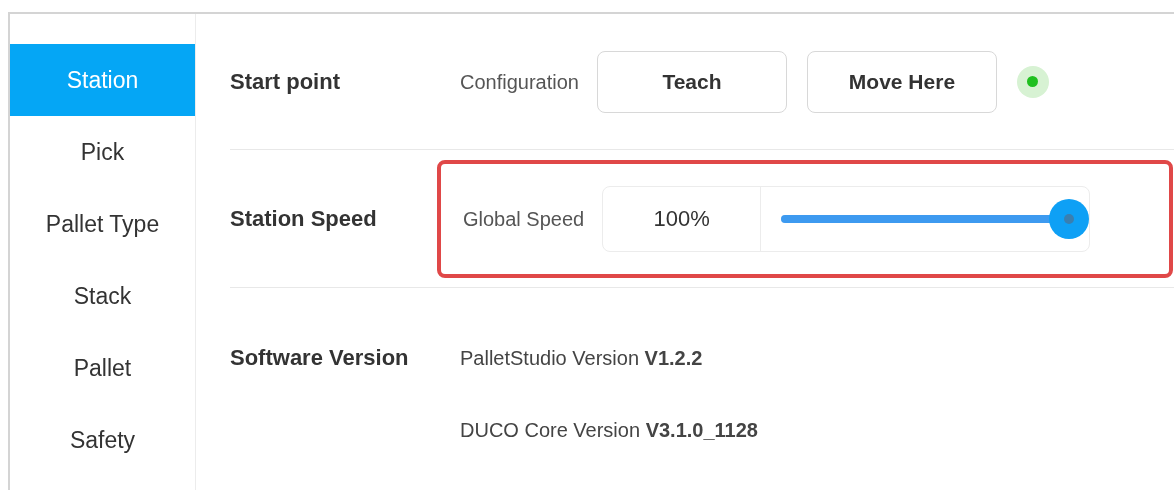  What do you see at coordinates (846, 218) in the screenshot?
I see `speed-control: 100%` at bounding box center [846, 218].